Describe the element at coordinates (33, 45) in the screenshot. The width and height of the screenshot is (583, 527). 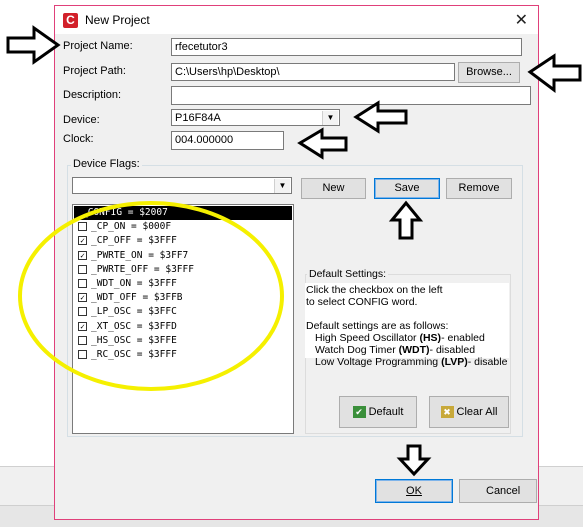
I see `arrow-right-icon` at that location.